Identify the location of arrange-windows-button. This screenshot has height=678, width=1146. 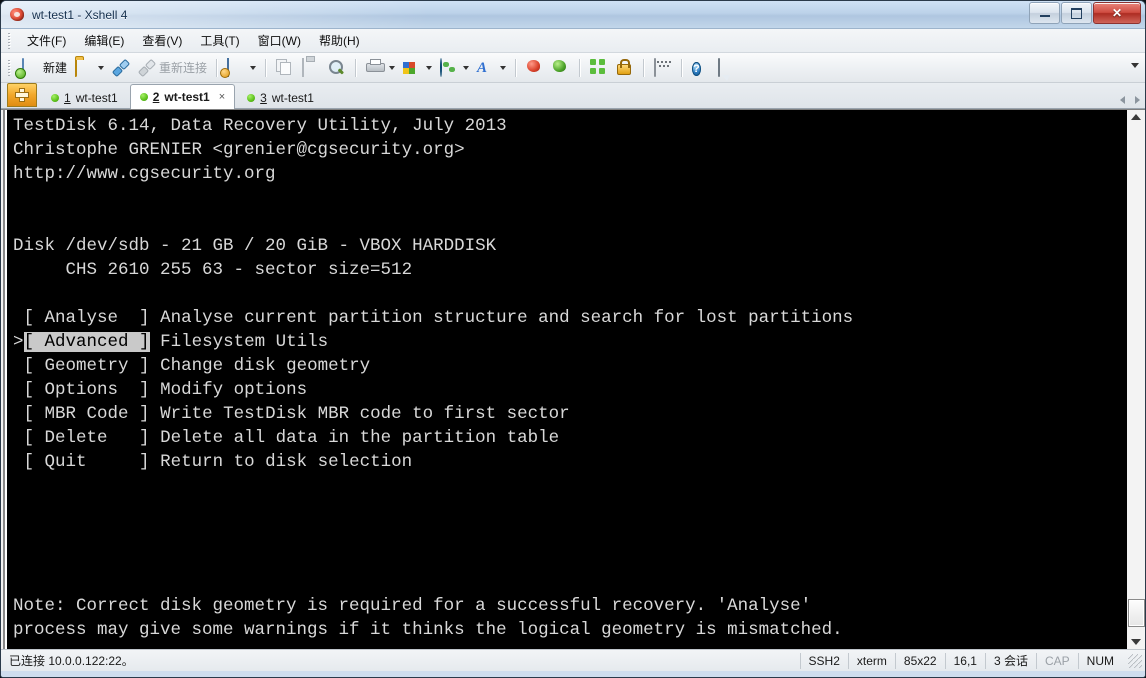
(599, 68).